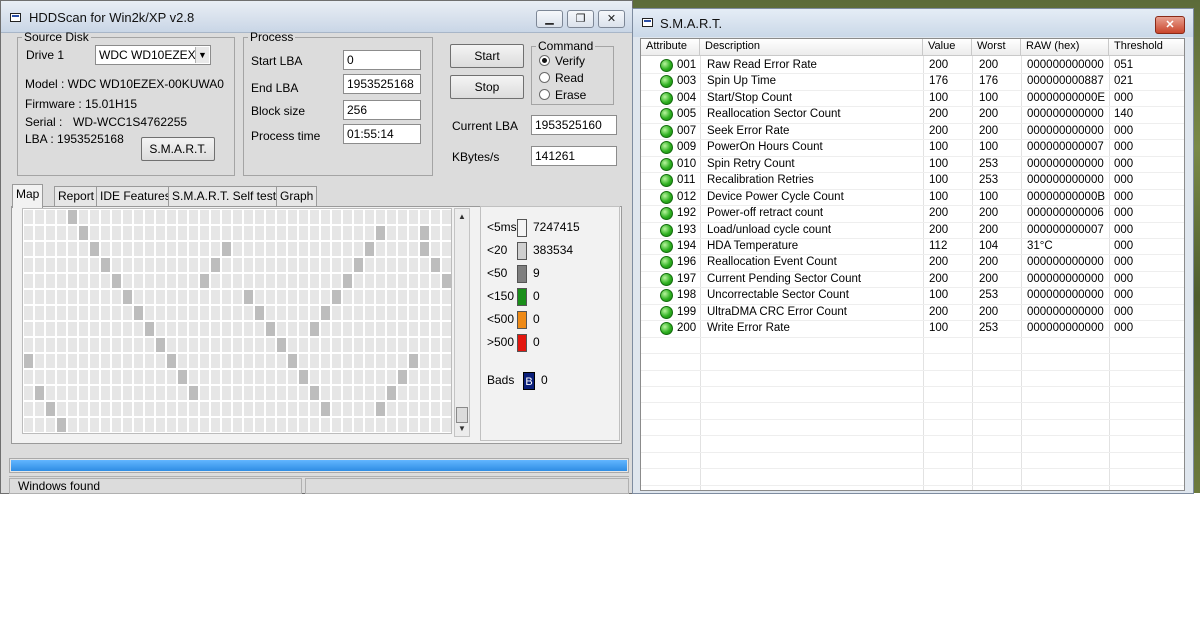 The width and height of the screenshot is (1200, 634). Describe the element at coordinates (611, 19) in the screenshot. I see `close-button: ✕` at that location.